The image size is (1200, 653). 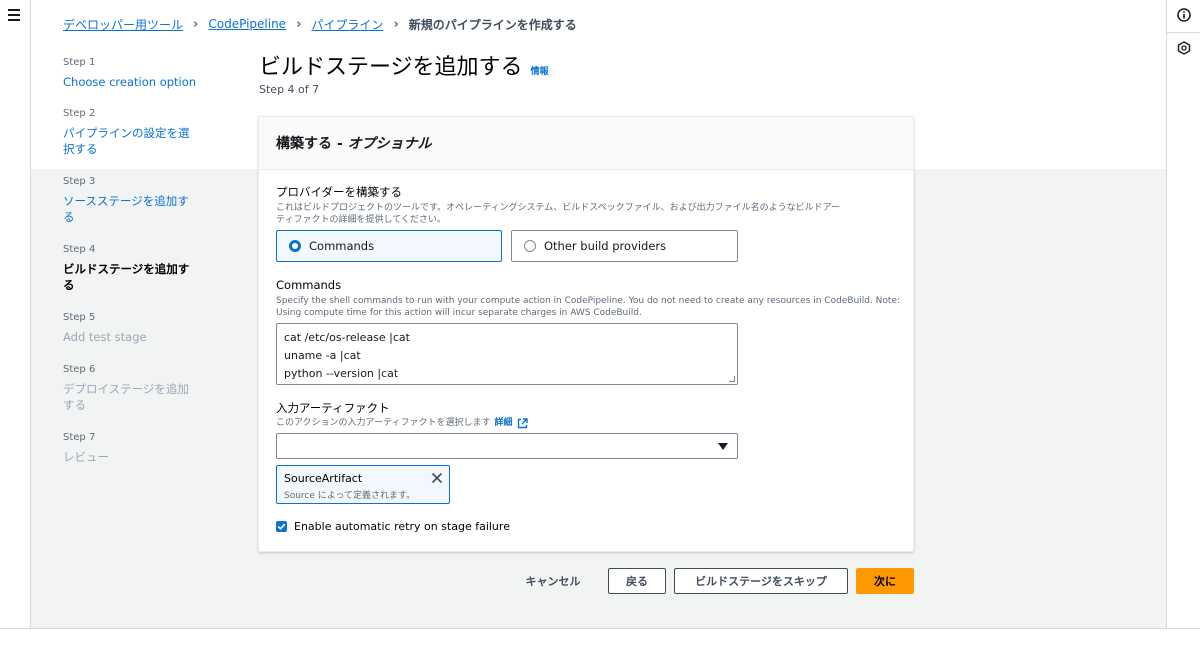 I want to click on wizard-step-7: Step 7 レビュー, so click(x=130, y=448).